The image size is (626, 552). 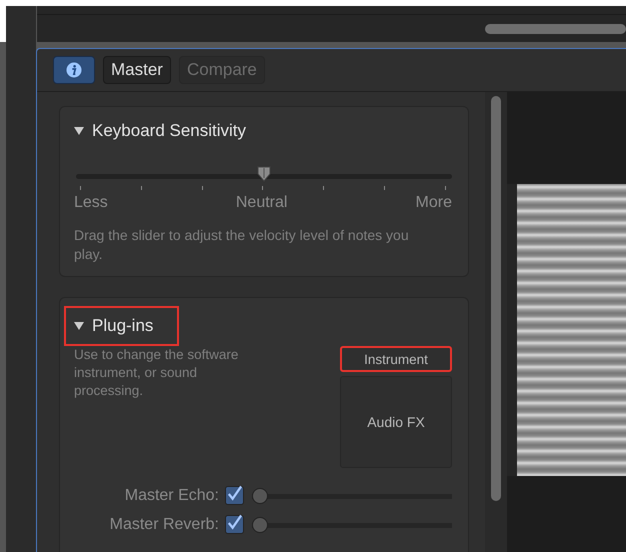 I want to click on plugin-slot: Instrument, so click(x=396, y=359).